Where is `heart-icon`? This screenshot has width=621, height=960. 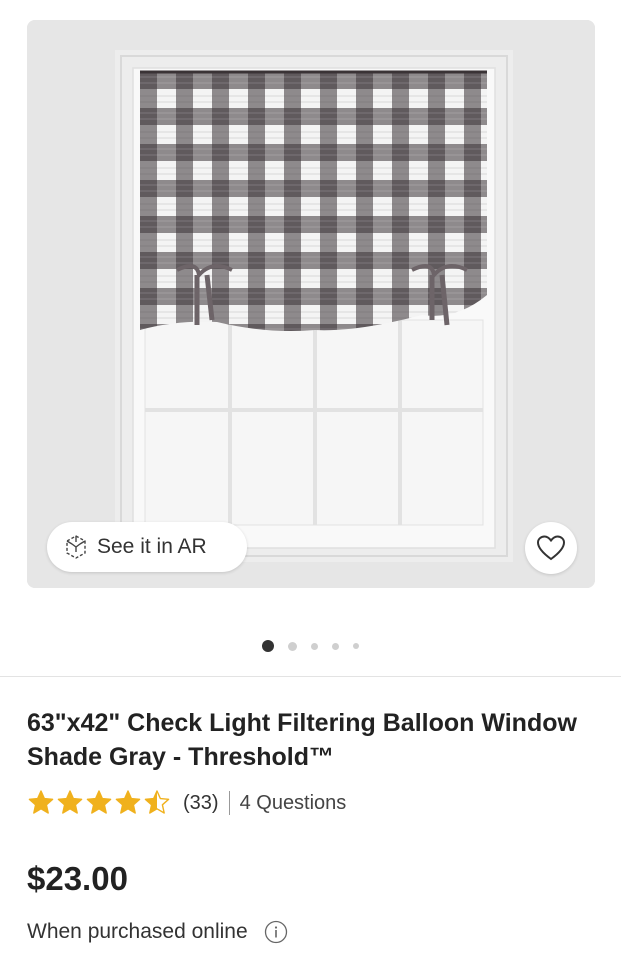 heart-icon is located at coordinates (551, 548).